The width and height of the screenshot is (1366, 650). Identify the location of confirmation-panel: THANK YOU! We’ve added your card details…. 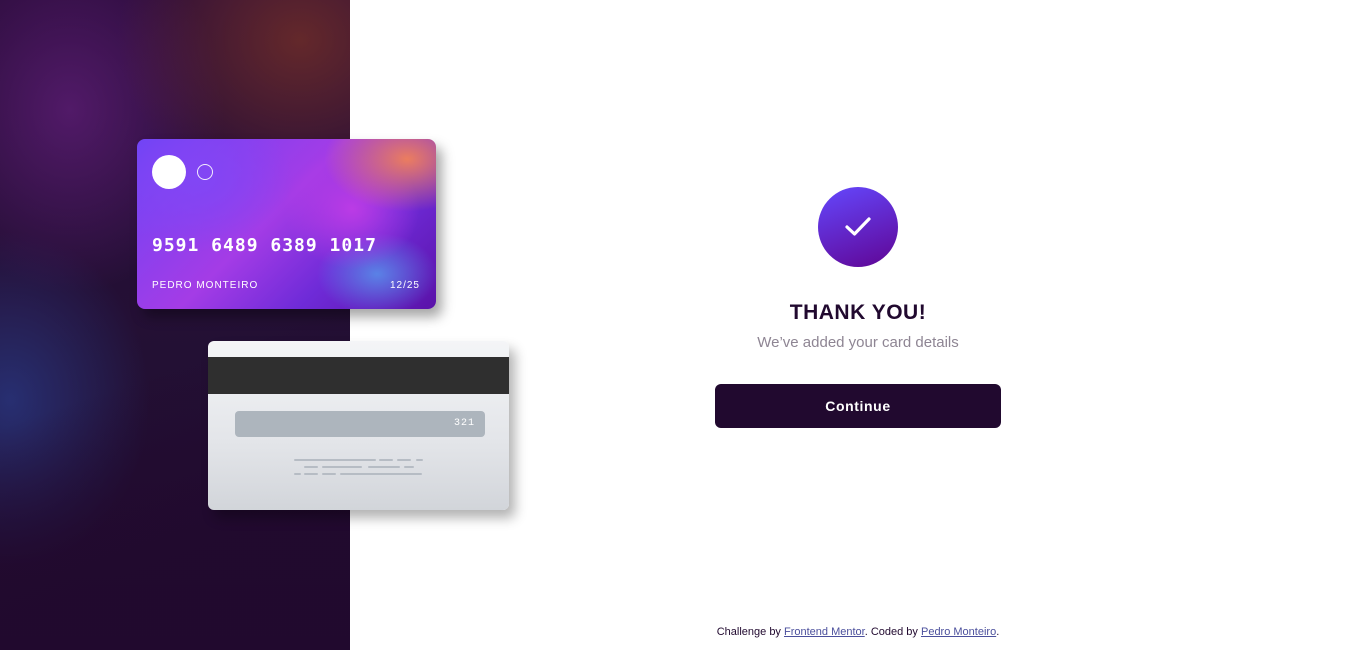
(858, 307).